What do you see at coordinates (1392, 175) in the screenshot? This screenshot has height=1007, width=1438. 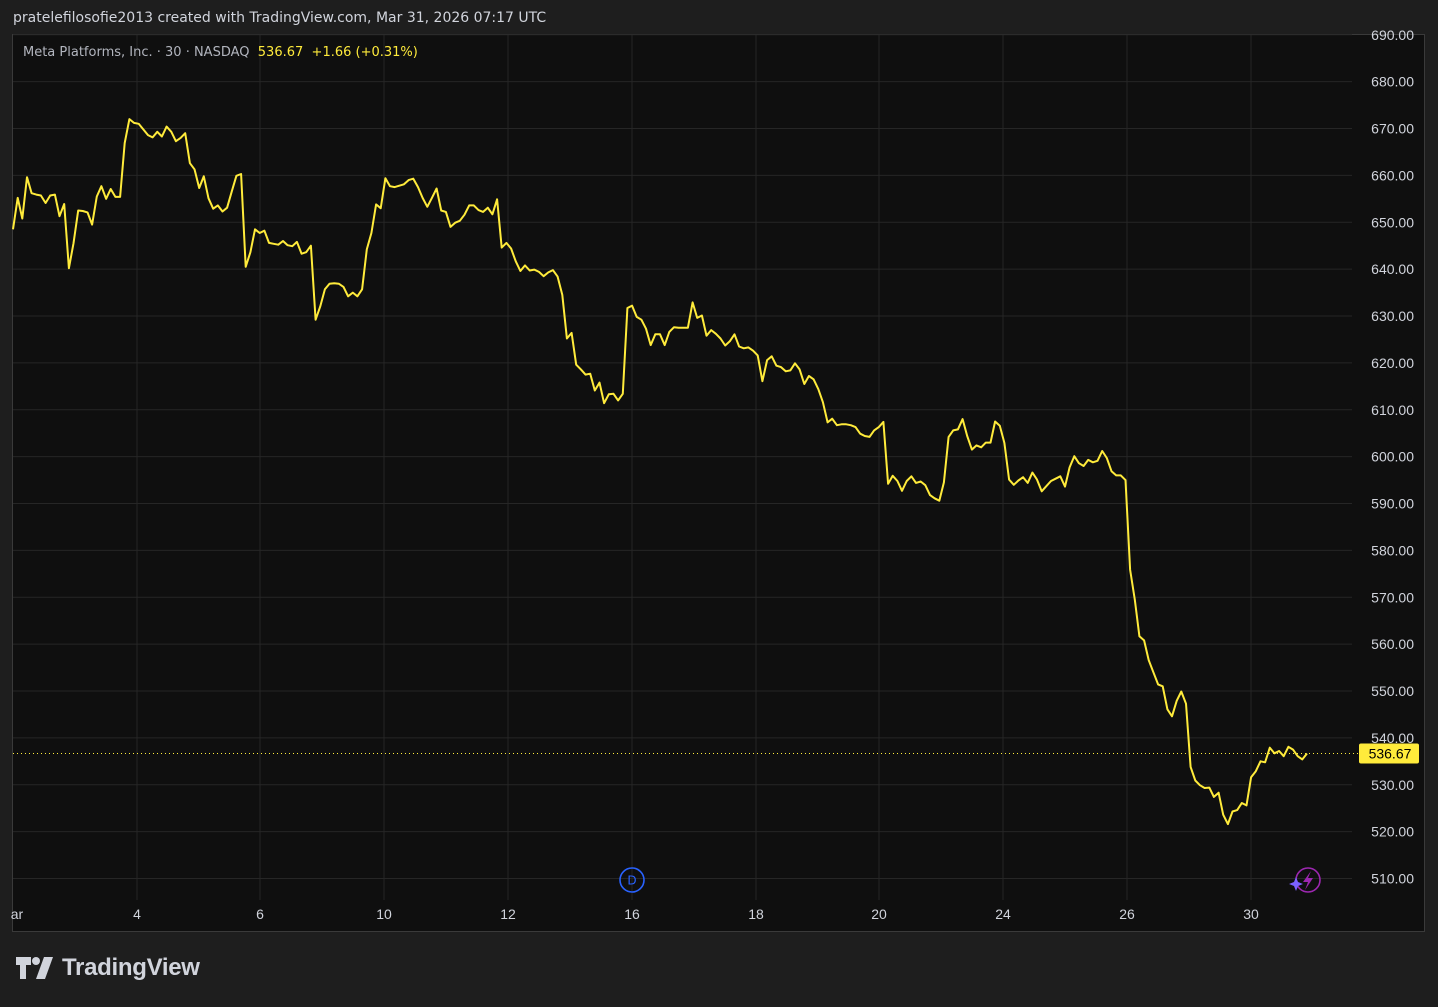 I see `y-tick-label: 660.00` at bounding box center [1392, 175].